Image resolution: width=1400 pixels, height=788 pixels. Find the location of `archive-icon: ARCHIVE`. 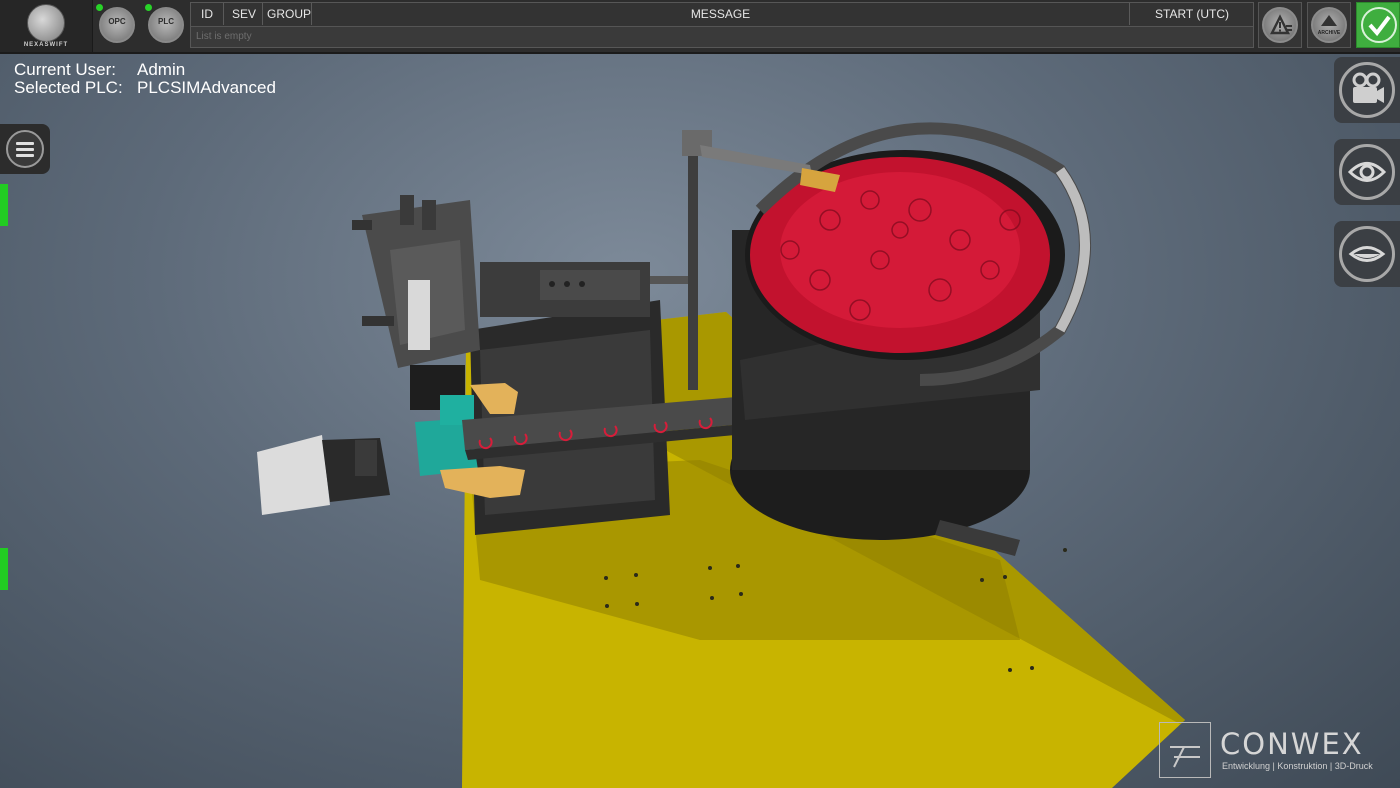

archive-icon: ARCHIVE is located at coordinates (1329, 25).